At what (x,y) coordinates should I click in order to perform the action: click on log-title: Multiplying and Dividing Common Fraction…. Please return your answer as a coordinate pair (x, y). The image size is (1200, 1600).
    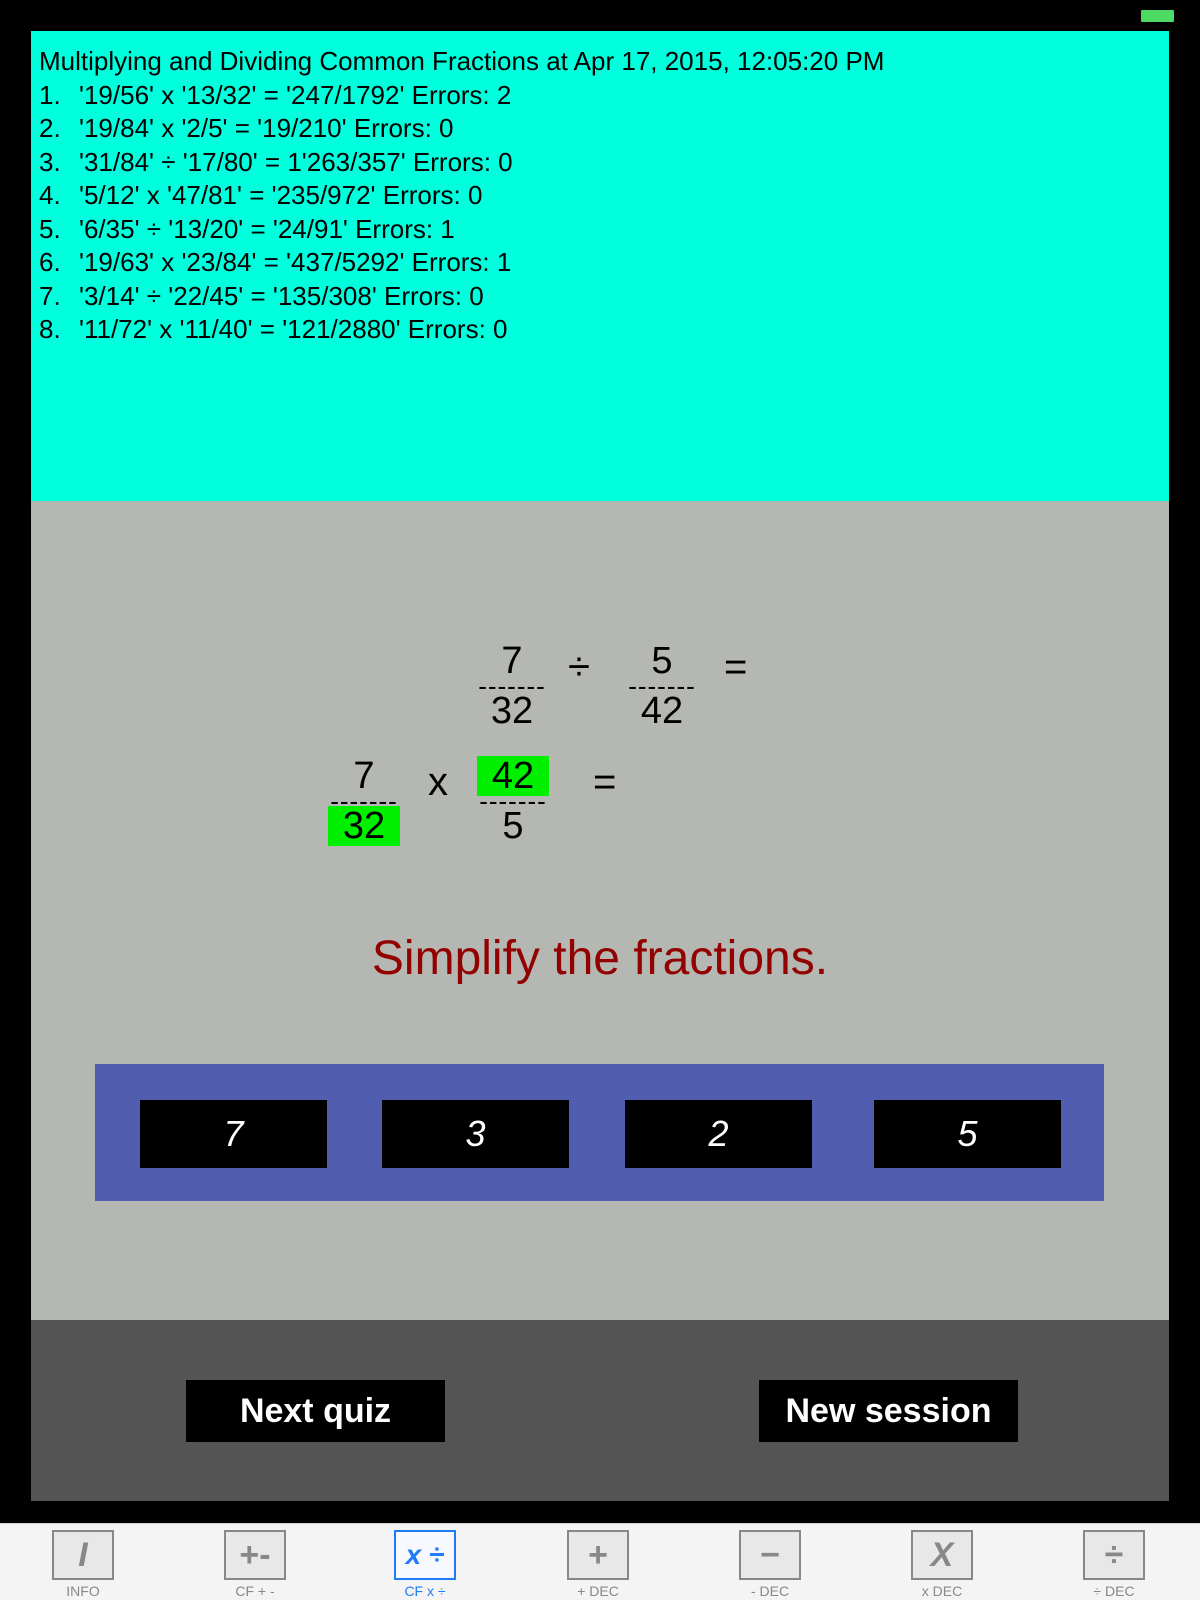
    Looking at the image, I should click on (462, 61).